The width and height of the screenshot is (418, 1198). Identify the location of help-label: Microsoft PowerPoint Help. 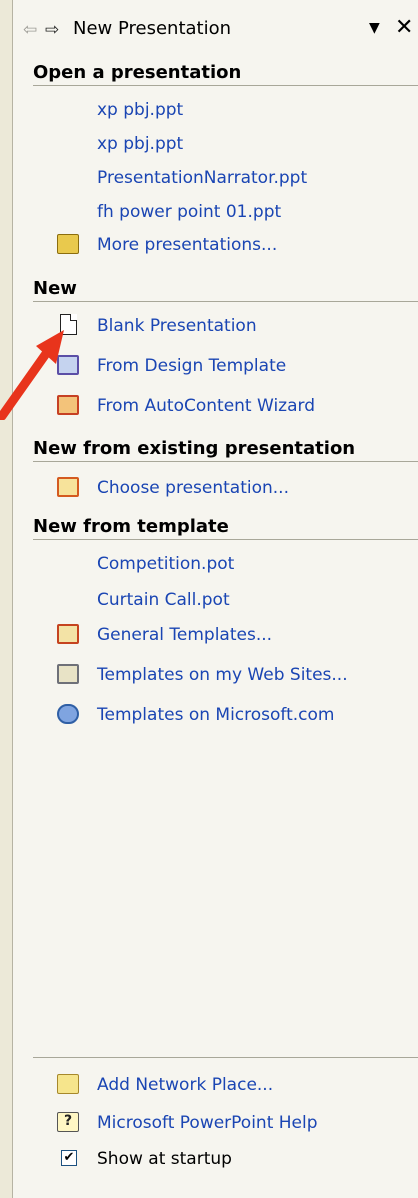
(207, 1123).